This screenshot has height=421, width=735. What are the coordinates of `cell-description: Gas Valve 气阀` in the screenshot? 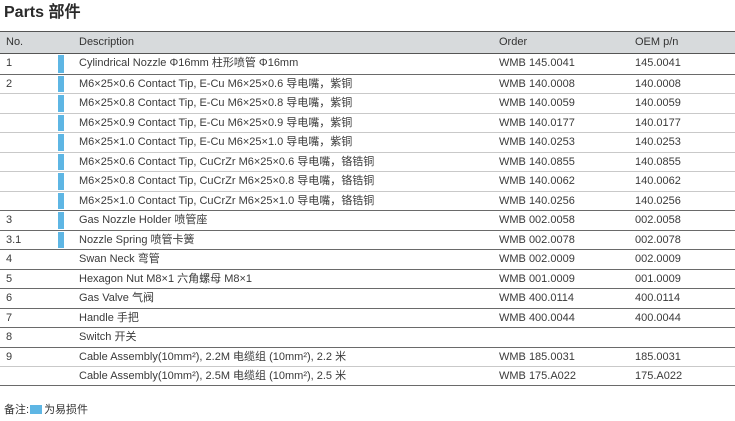 It's located at (116, 298).